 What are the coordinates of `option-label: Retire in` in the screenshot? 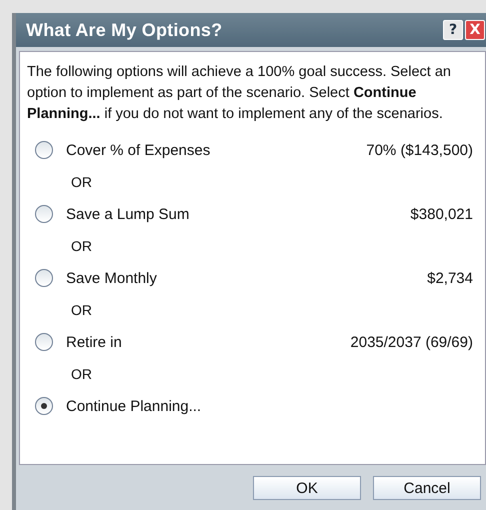 It's located at (208, 342).